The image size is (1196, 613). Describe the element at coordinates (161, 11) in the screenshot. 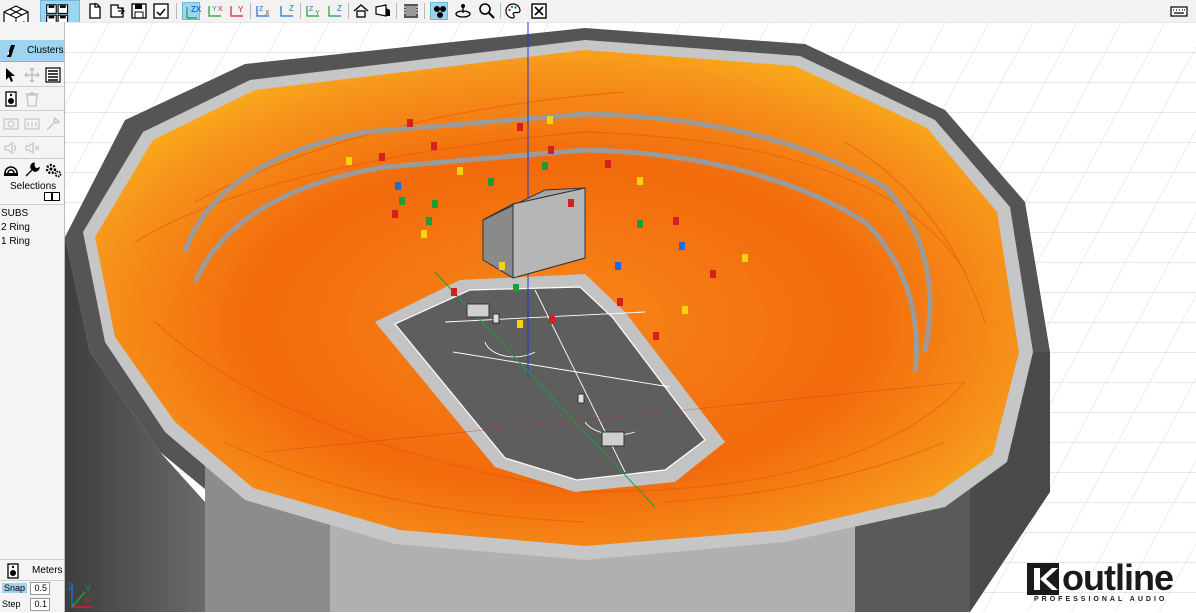

I see `save-as-icon` at that location.